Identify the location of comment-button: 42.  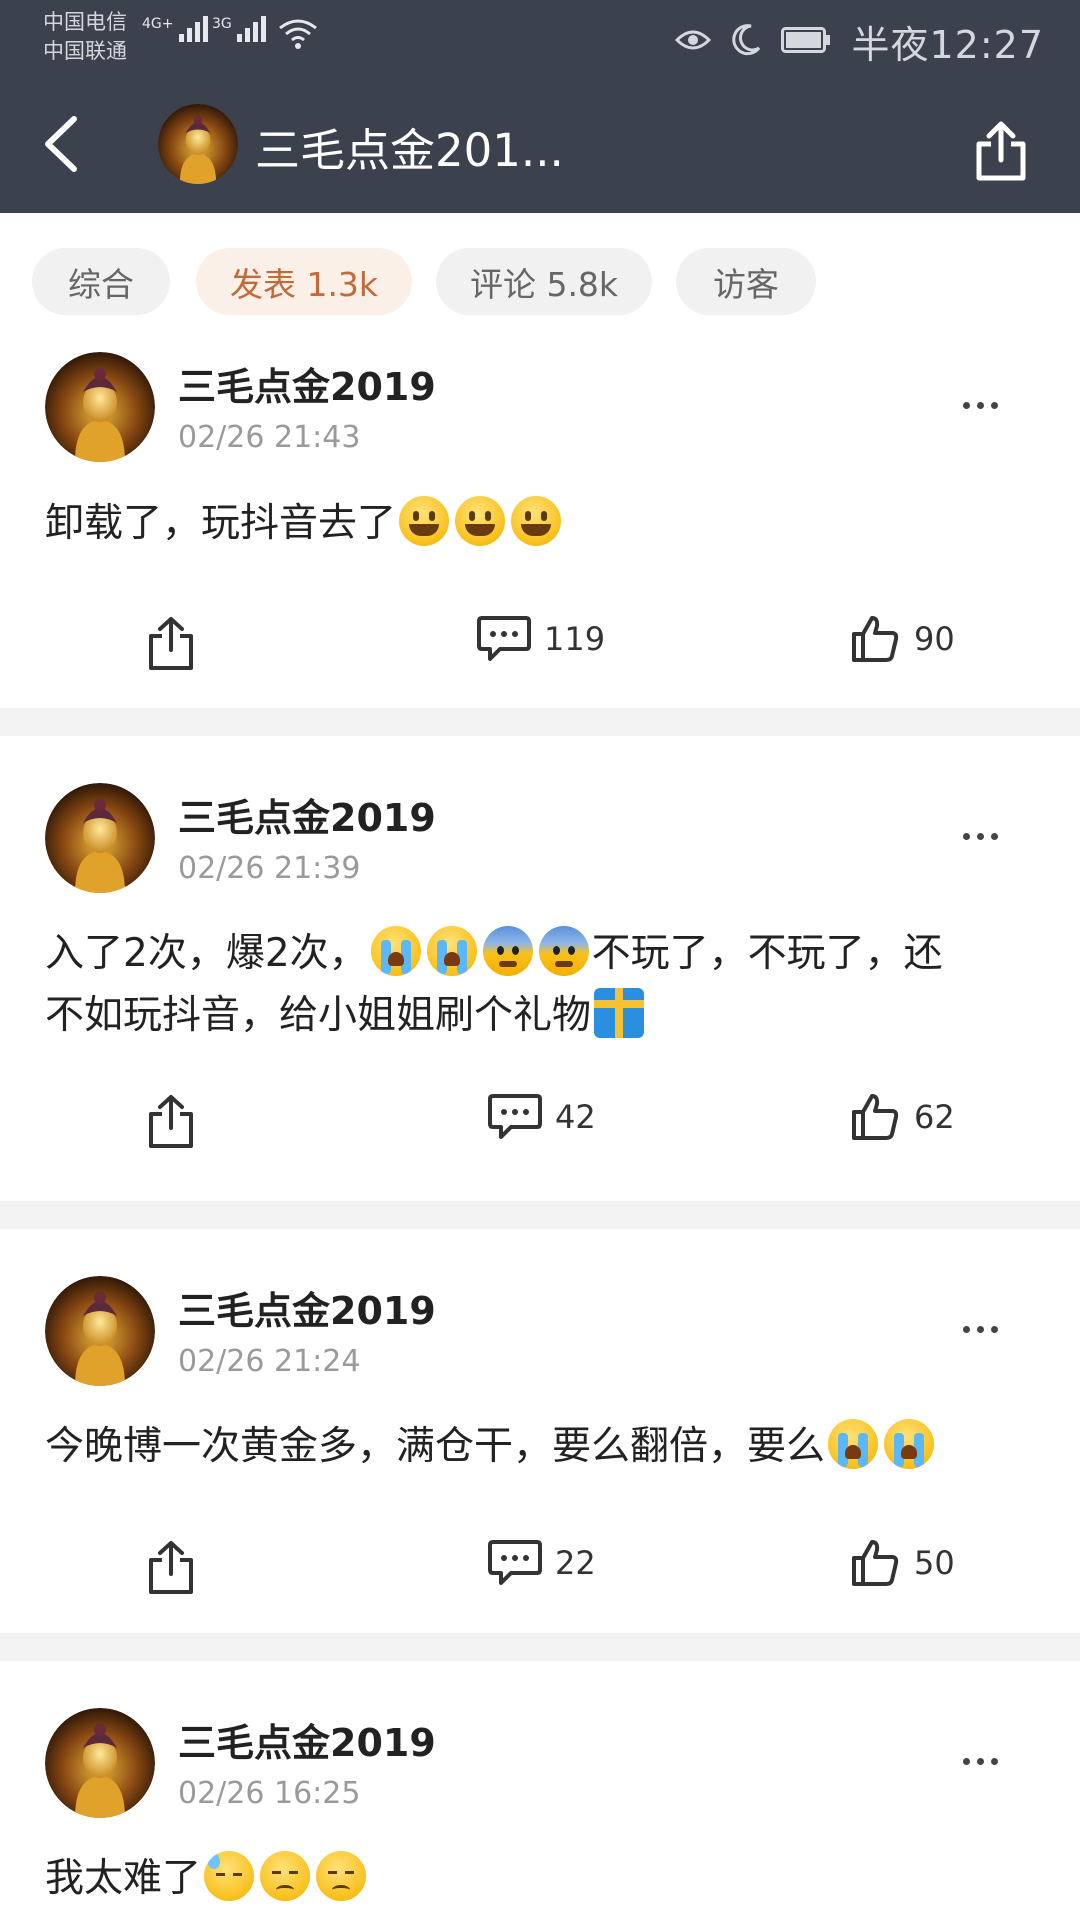
(541, 1117).